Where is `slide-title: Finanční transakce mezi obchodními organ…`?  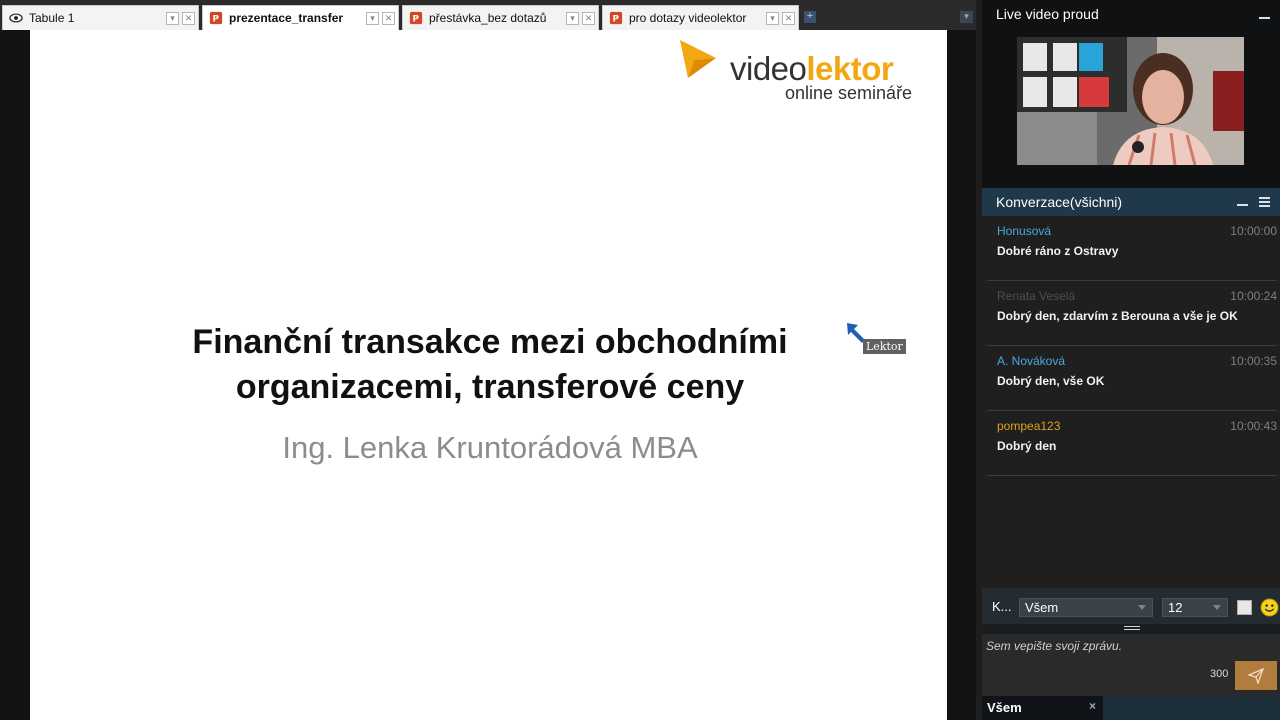 slide-title: Finanční transakce mezi obchodními organ… is located at coordinates (490, 365).